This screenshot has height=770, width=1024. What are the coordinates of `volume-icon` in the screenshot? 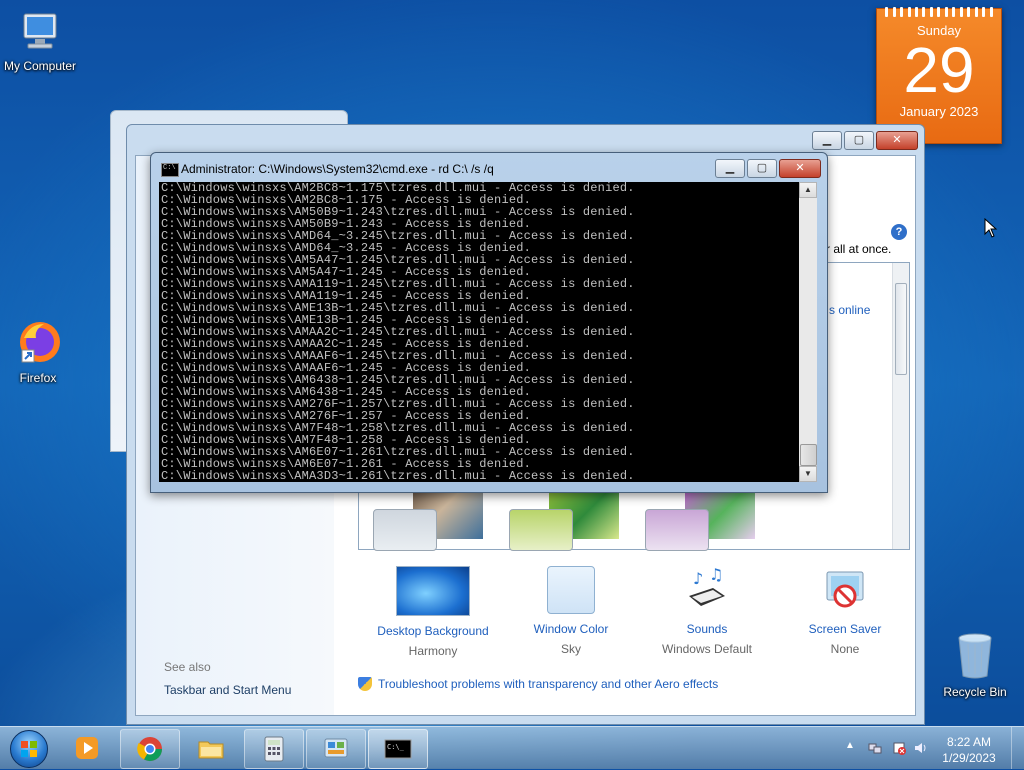 It's located at (921, 748).